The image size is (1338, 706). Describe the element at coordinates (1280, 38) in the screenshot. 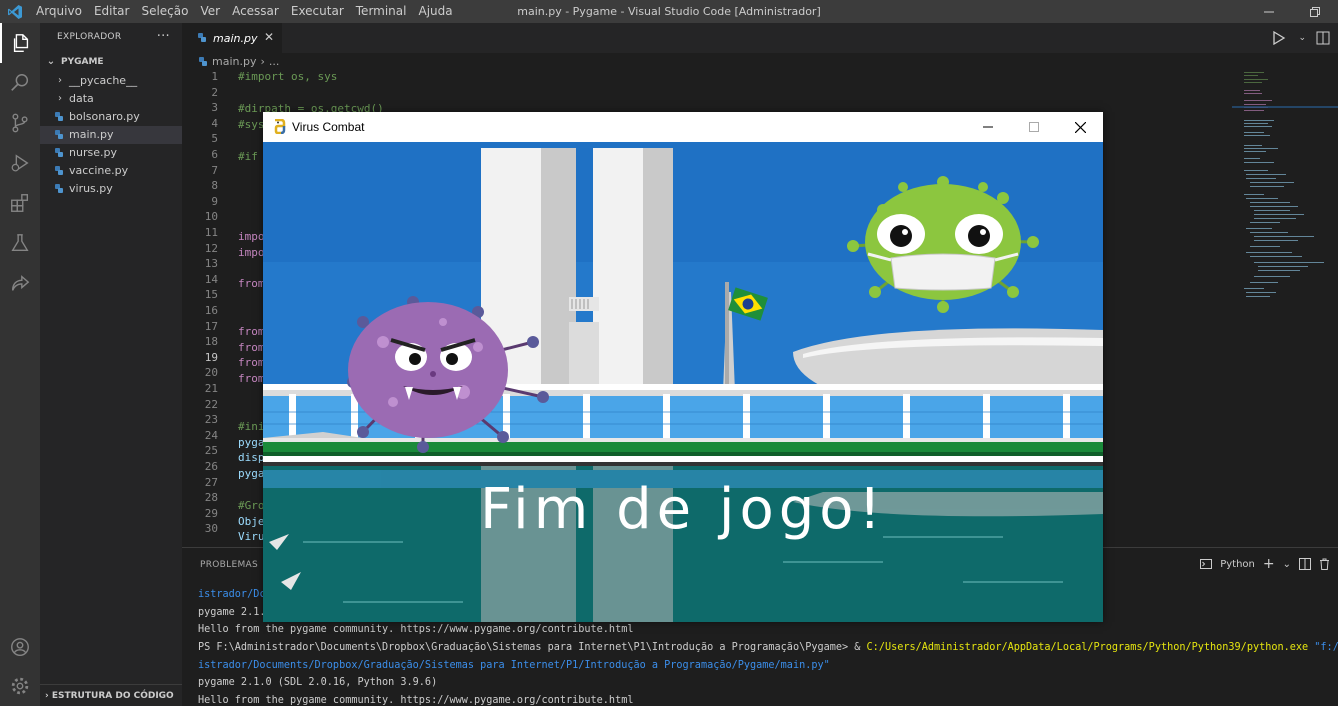

I see `run-python-file-icon` at that location.